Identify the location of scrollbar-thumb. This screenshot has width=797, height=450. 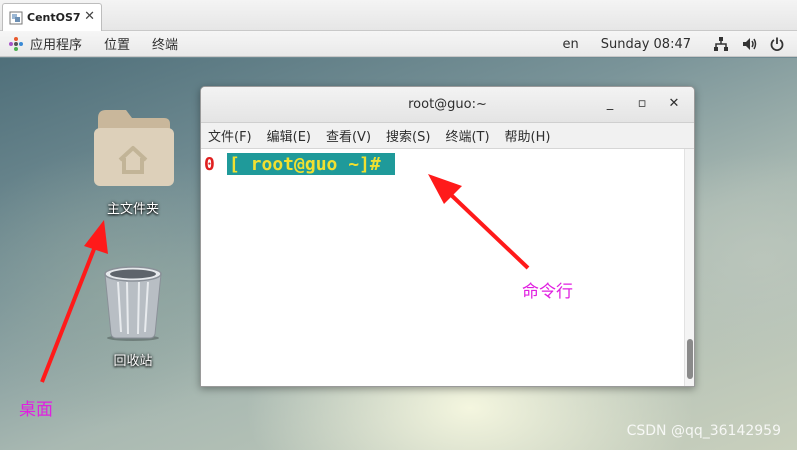
(690, 359).